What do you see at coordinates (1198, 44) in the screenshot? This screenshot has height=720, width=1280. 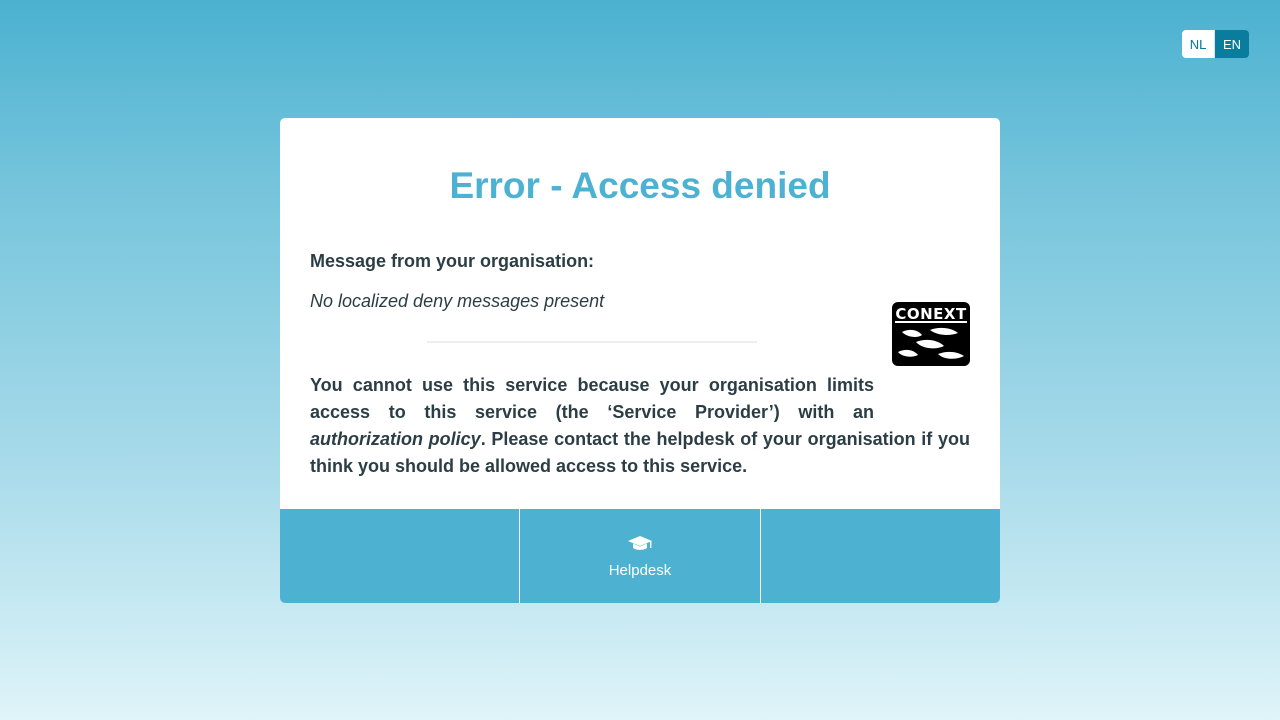 I see `lang-nl-button: NL` at bounding box center [1198, 44].